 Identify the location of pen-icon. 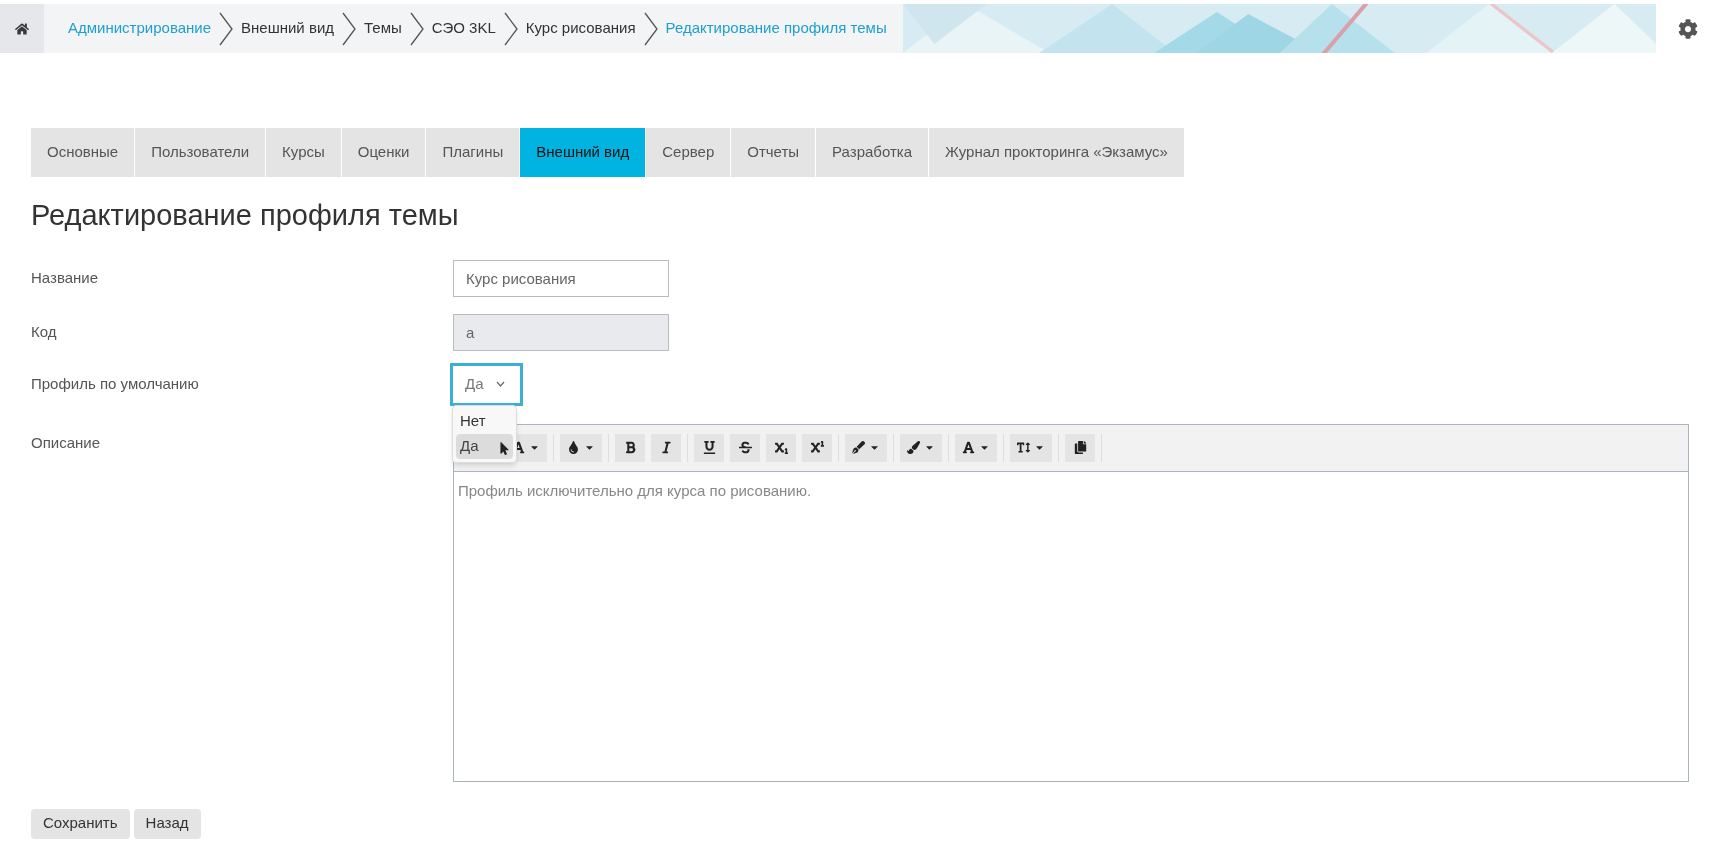
(858, 447).